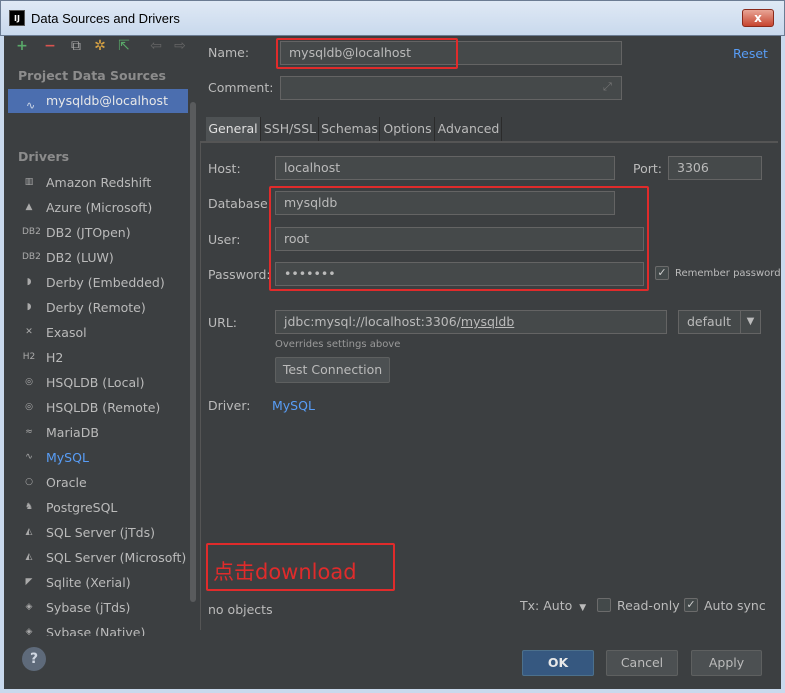 Image resolution: width=785 pixels, height=693 pixels. Describe the element at coordinates (99, 607) in the screenshot. I see `driver-item-sybase-jtds: ◈ Sybase (jTds)` at that location.